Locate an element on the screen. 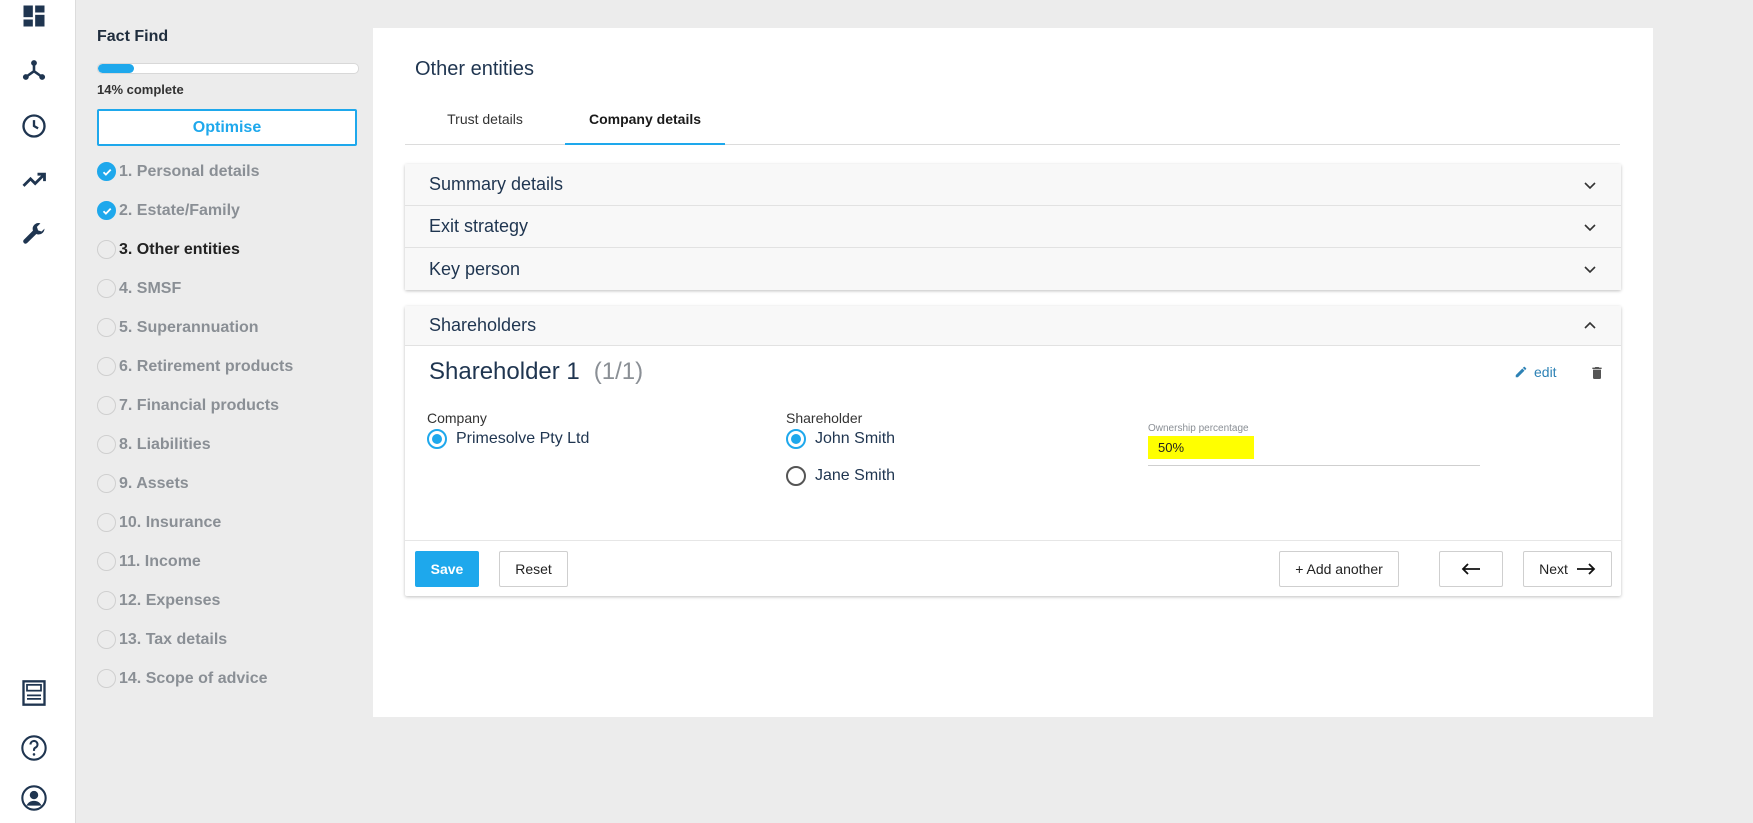  page-title: Other entities is located at coordinates (474, 69).